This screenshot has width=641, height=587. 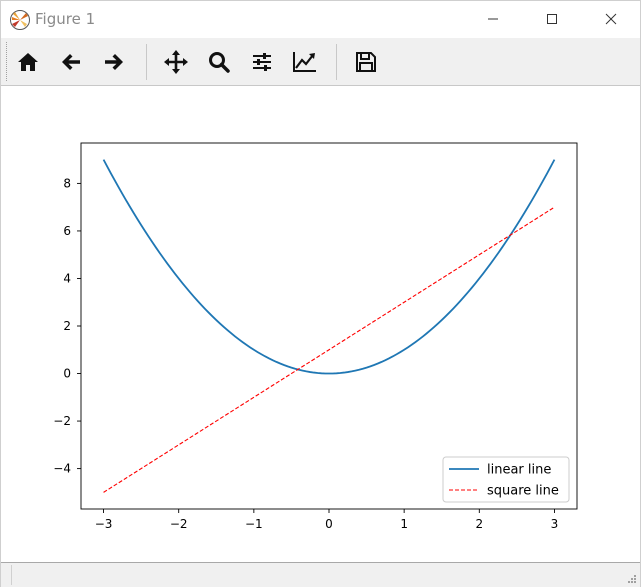 What do you see at coordinates (11, 575) in the screenshot?
I see `status-separator` at bounding box center [11, 575].